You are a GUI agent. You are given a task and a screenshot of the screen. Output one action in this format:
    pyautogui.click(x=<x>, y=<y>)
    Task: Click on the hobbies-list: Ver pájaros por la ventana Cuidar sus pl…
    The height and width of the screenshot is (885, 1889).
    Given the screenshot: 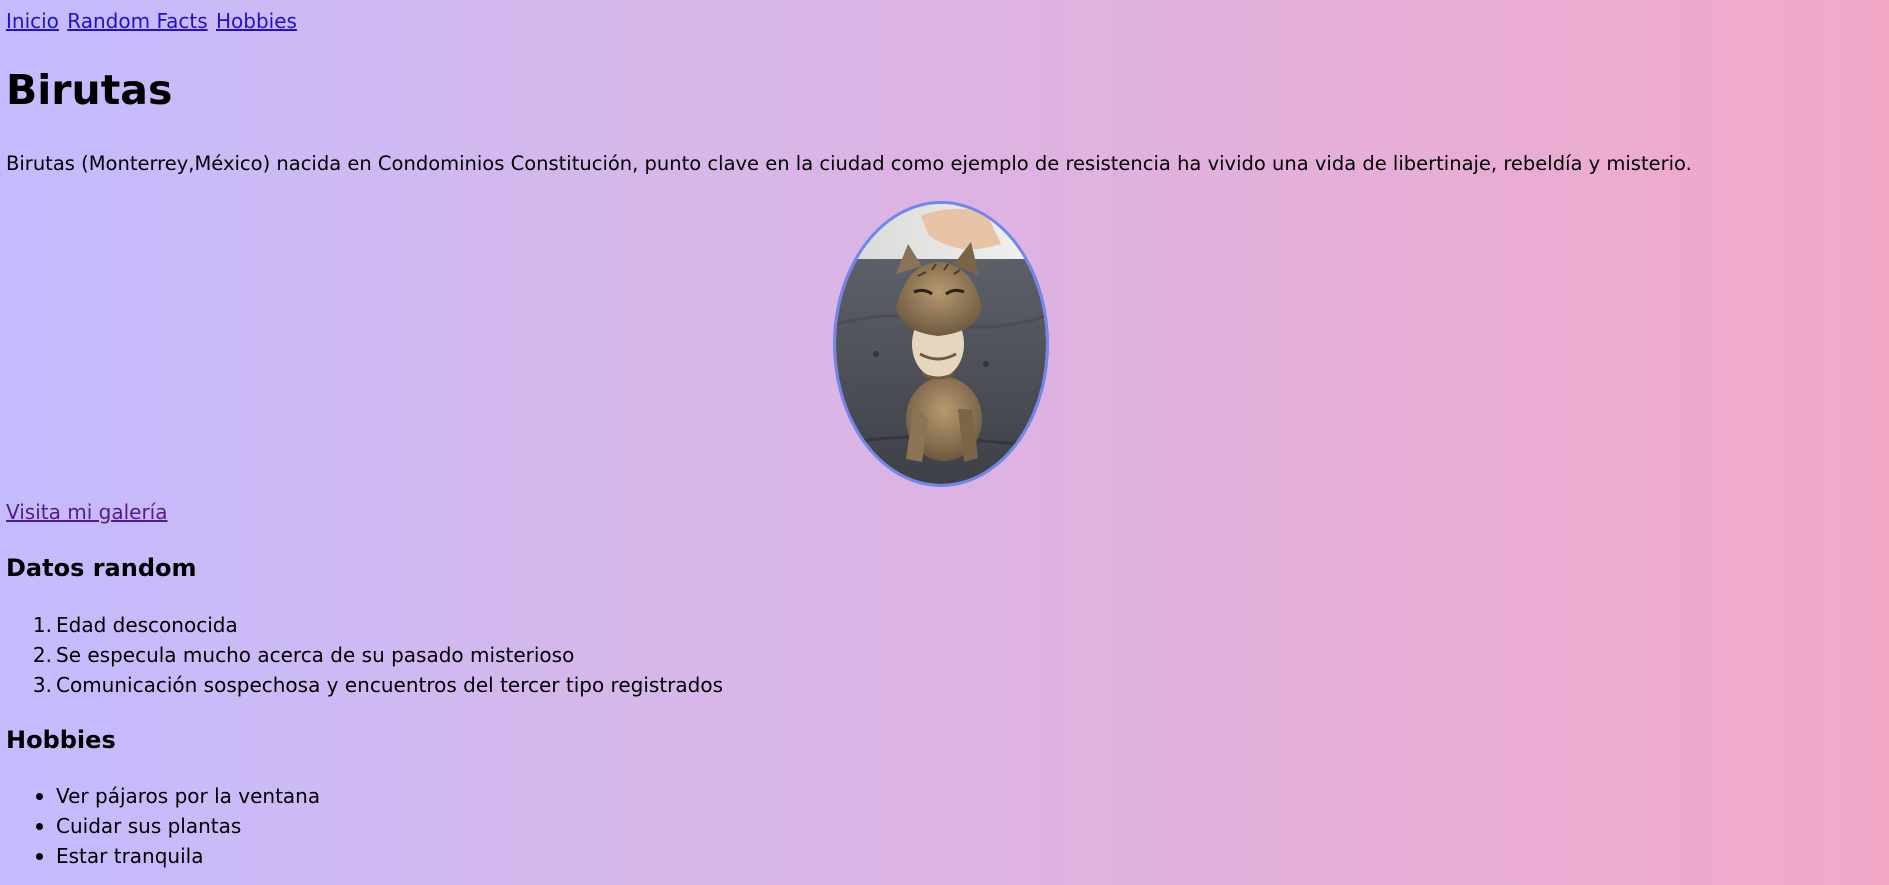 What is the action you would take?
    pyautogui.click(x=178, y=826)
    